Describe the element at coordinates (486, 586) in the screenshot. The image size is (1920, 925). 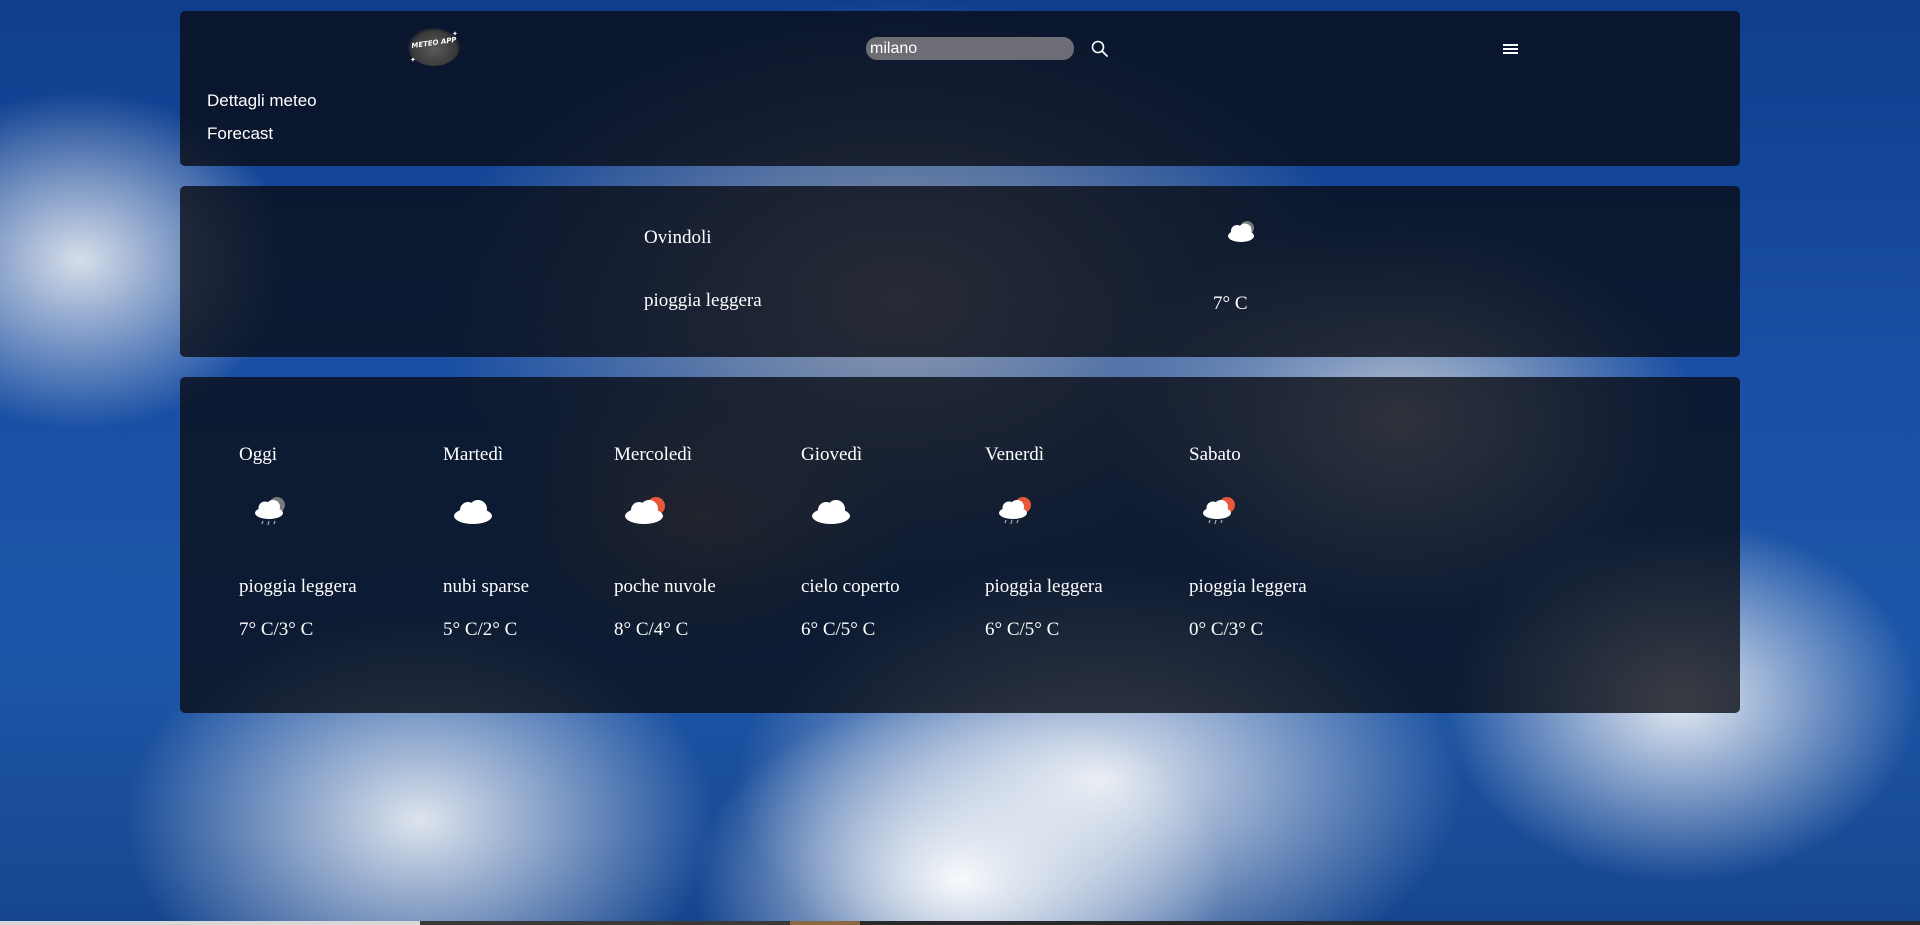
I see `day-description: nubi sparse` at that location.